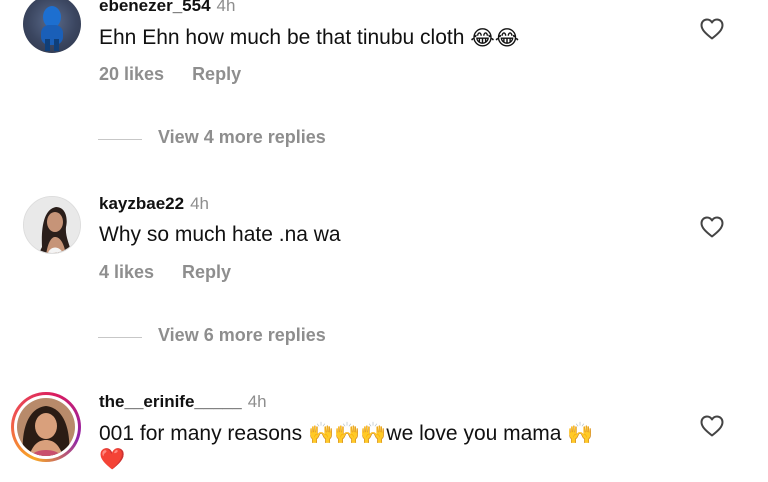 Image resolution: width=768 pixels, height=482 pixels. Describe the element at coordinates (384, 337) in the screenshot. I see `view-more-replies: View 6 more replies` at that location.